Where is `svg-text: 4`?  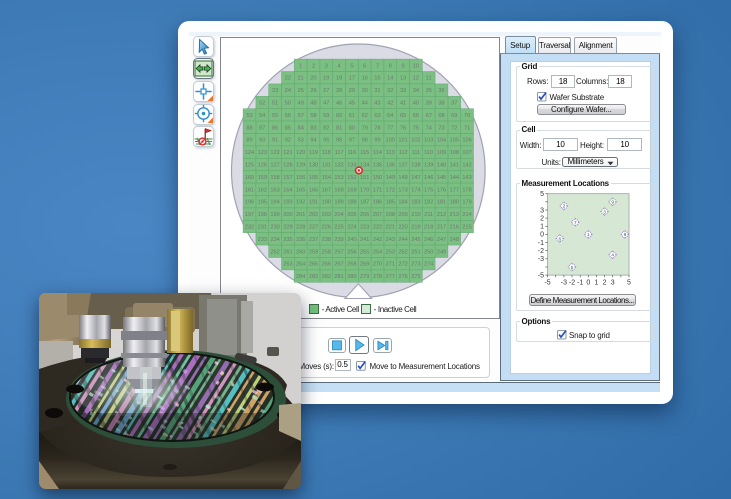 svg-text: 4 is located at coordinates (612, 256).